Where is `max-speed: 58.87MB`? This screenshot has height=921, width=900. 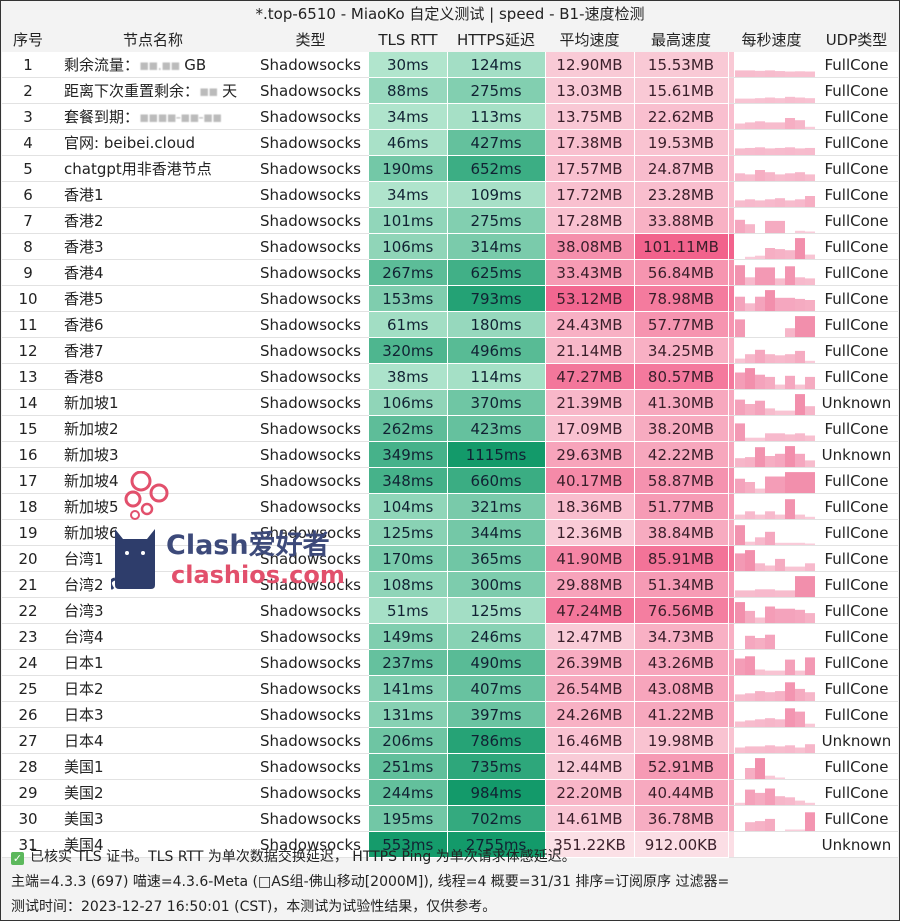 max-speed: 58.87MB is located at coordinates (681, 481).